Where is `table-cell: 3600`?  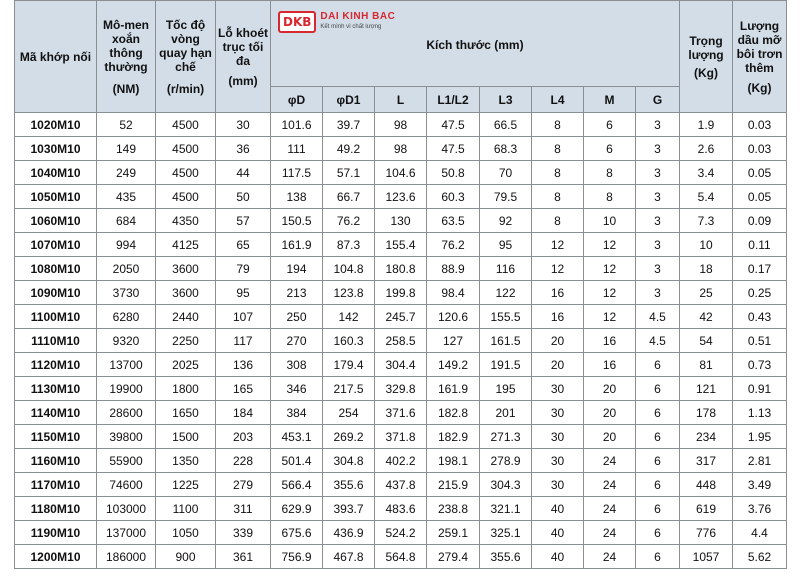 table-cell: 3600 is located at coordinates (185, 292).